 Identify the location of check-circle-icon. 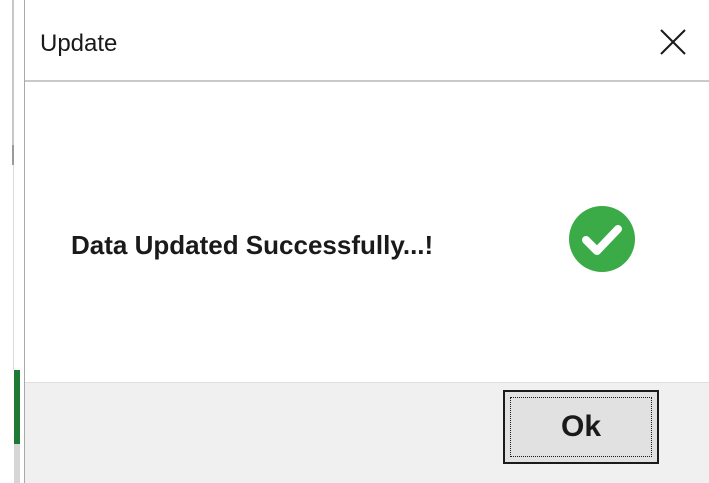
(602, 239).